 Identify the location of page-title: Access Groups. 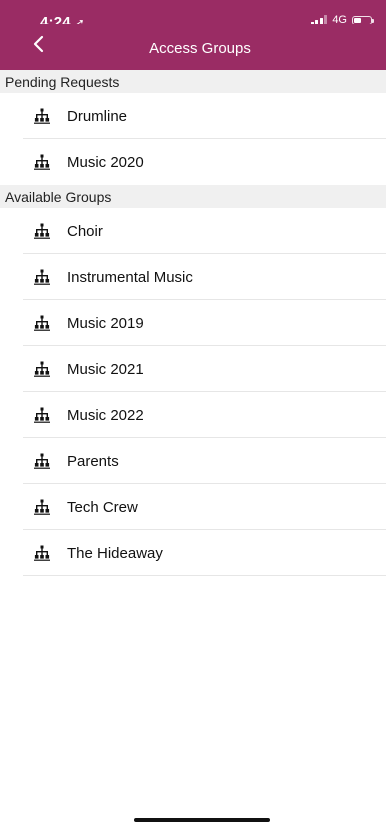
(200, 48).